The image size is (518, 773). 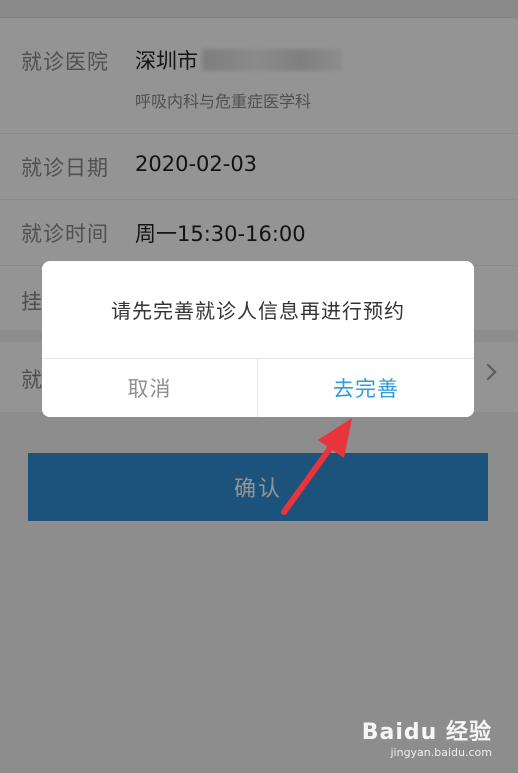 What do you see at coordinates (441, 752) in the screenshot?
I see `watermark-url: jingyan.baidu.com` at bounding box center [441, 752].